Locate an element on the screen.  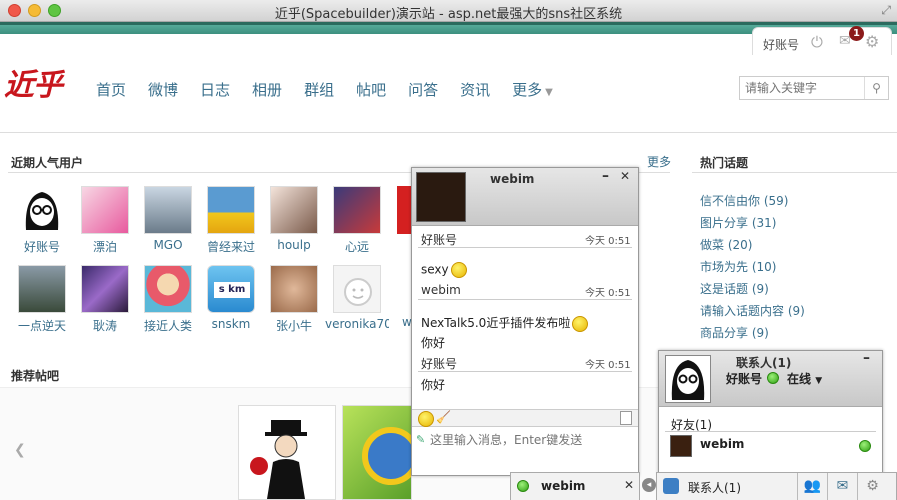
user-card: 好账号 is located at coordinates (42, 220).